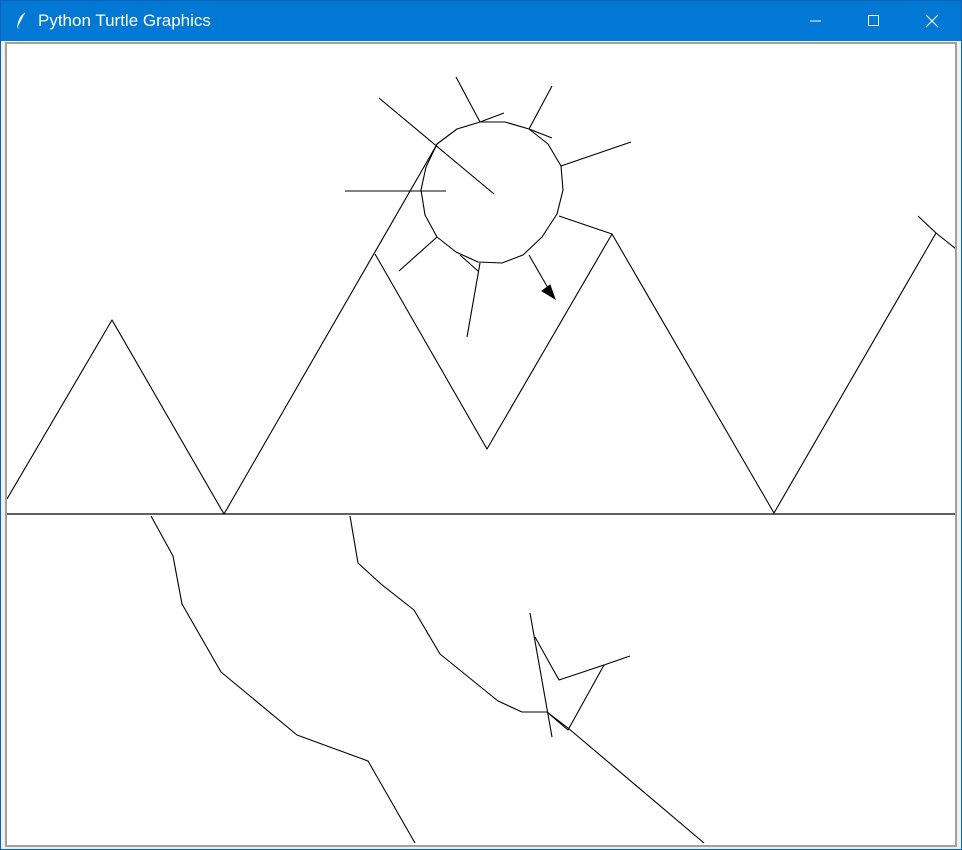 Image resolution: width=962 pixels, height=850 pixels. Describe the element at coordinates (124, 20) in the screenshot. I see `window-title: Python Turtle Graphics` at that location.